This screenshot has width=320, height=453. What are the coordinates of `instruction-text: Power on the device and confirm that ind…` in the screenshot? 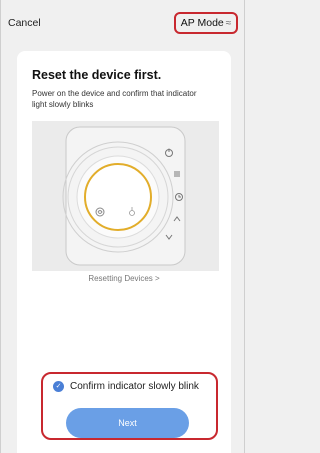 It's located at (114, 99).